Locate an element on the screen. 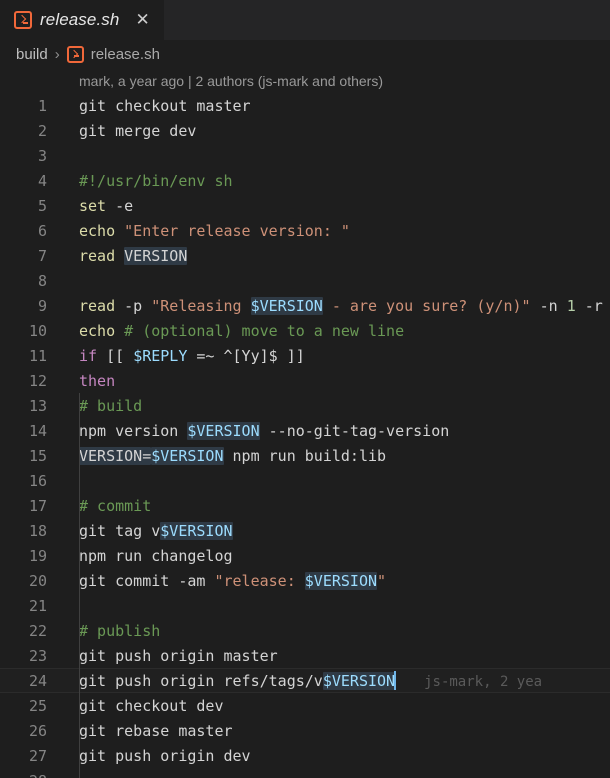  code-token: git is located at coordinates (93, 105).